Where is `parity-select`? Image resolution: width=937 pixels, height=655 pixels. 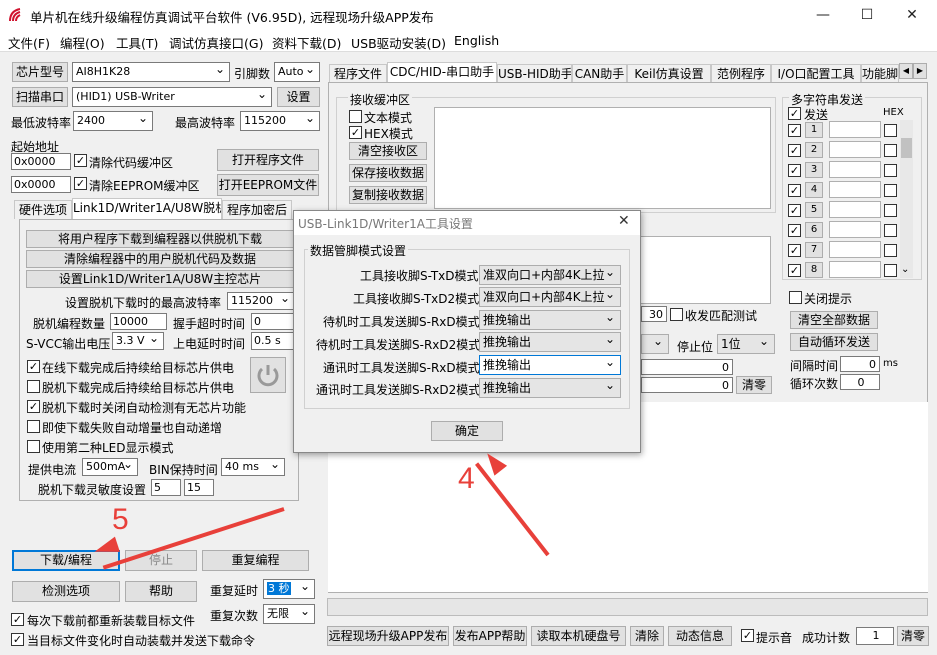 parity-select is located at coordinates (655, 343).